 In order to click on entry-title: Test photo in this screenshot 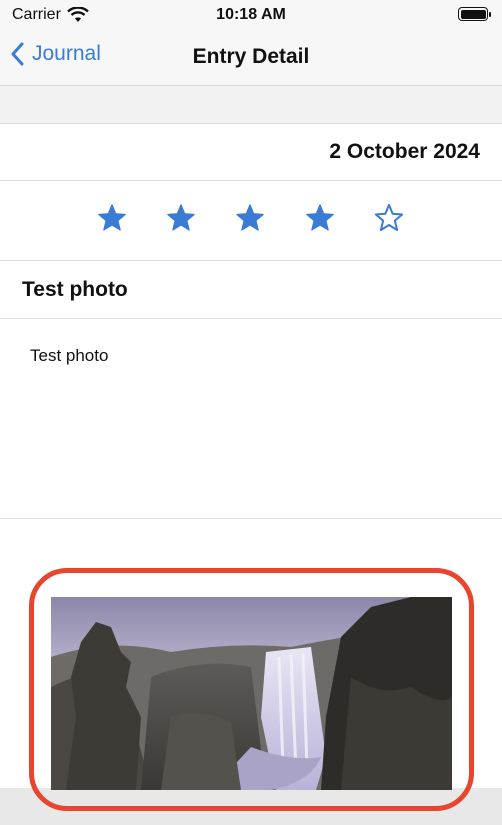, I will do `click(75, 289)`.